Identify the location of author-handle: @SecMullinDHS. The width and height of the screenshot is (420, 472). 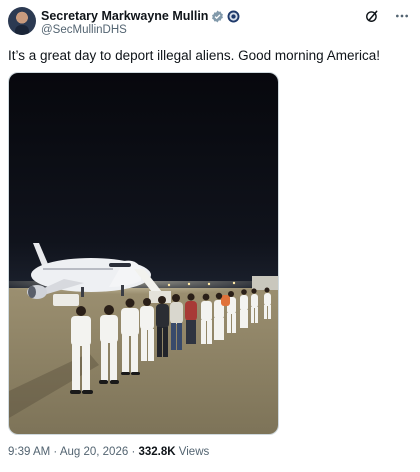
(84, 30).